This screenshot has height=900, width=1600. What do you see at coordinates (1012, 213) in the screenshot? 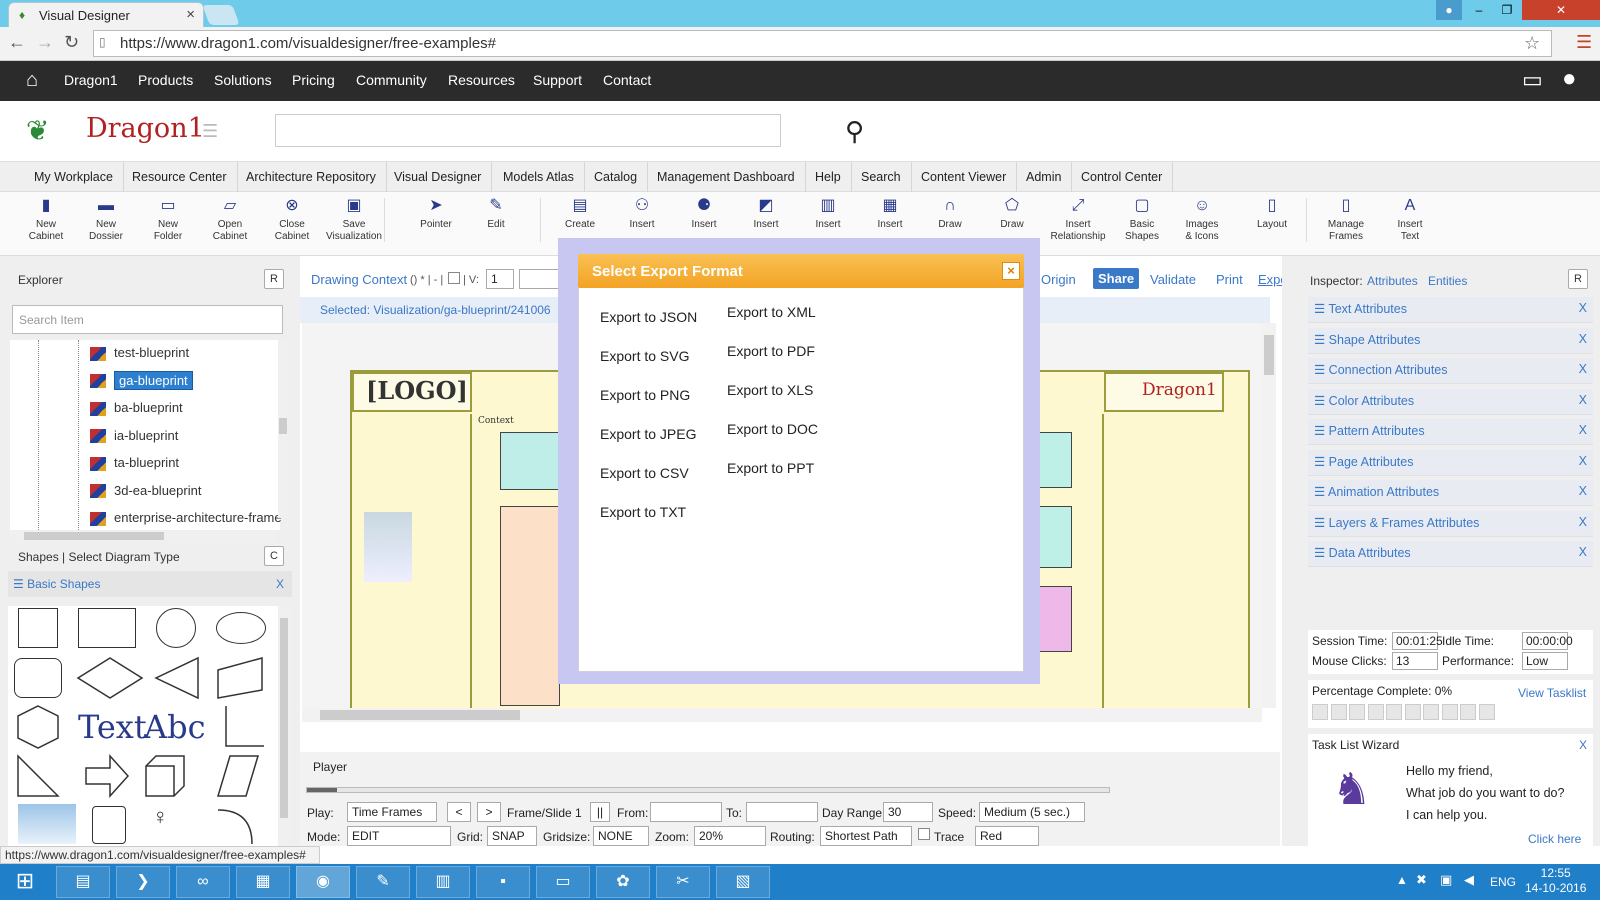
I see `toolbar-draw-shape-button: ⬠ Draw` at bounding box center [1012, 213].